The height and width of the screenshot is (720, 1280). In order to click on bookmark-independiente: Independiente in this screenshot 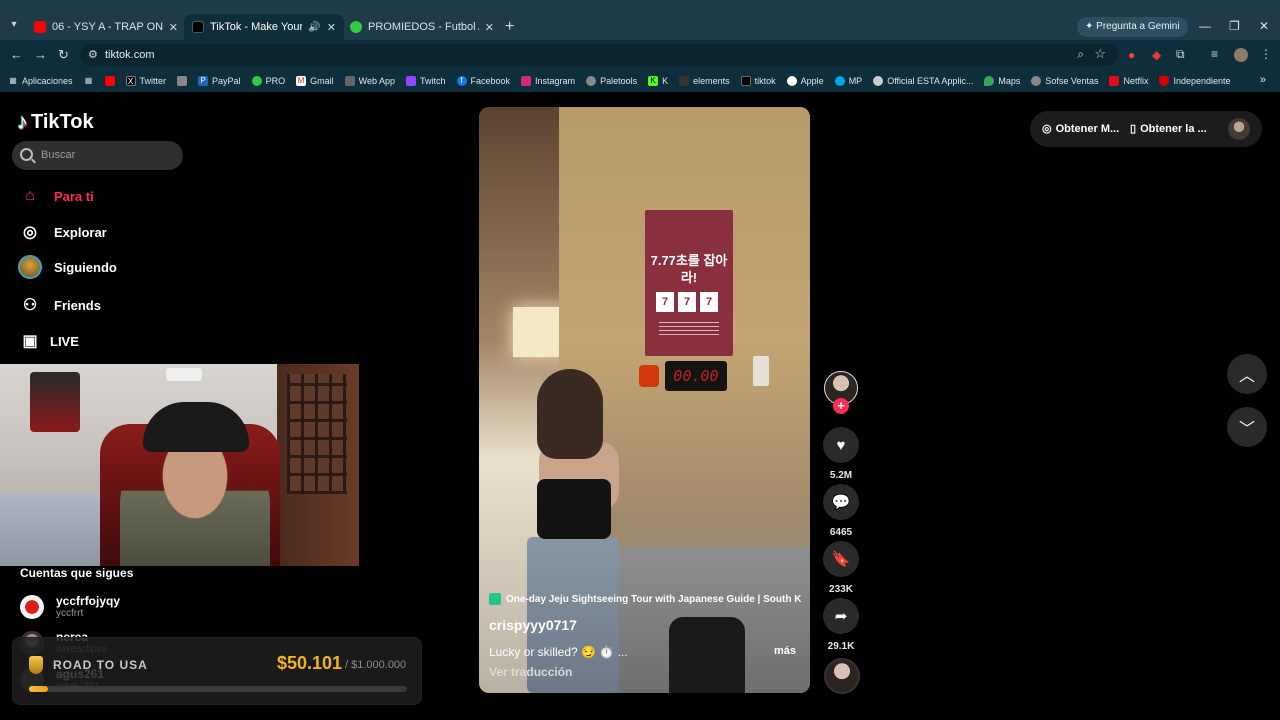, I will do `click(1195, 81)`.